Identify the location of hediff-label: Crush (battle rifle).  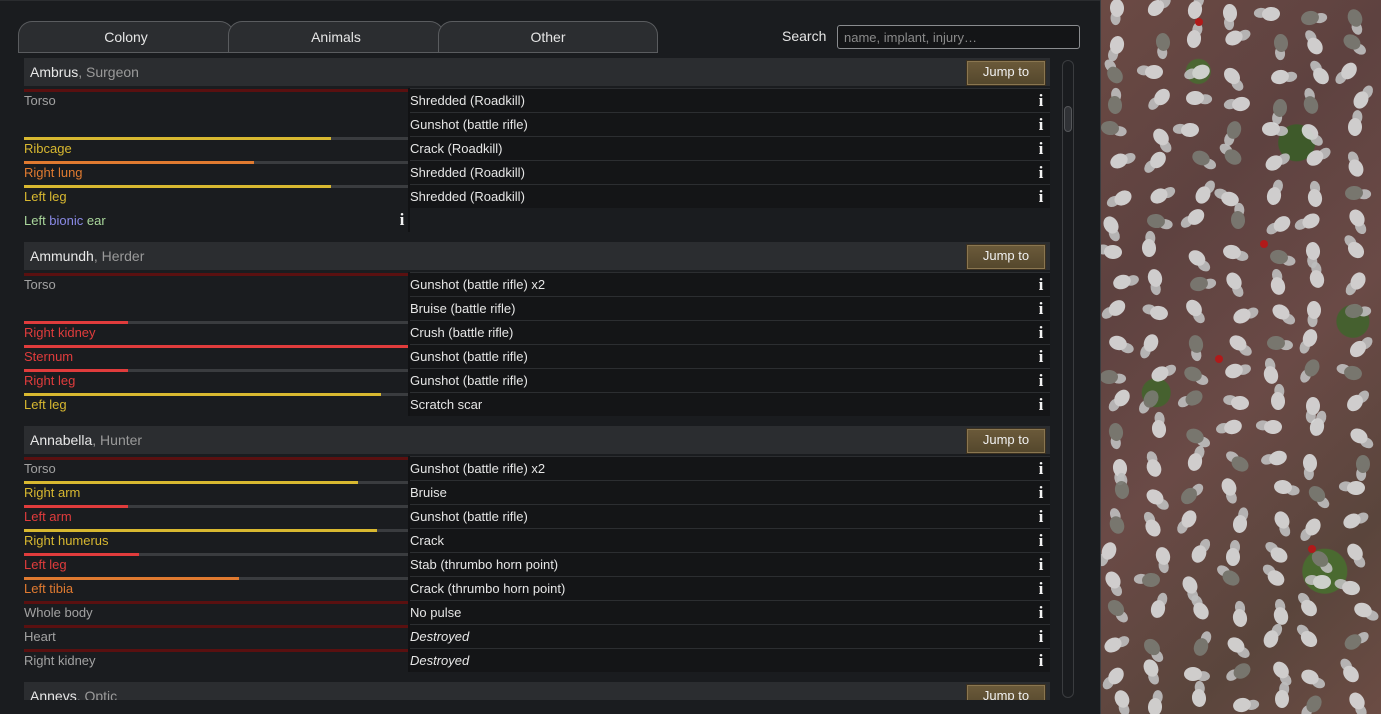
(462, 332).